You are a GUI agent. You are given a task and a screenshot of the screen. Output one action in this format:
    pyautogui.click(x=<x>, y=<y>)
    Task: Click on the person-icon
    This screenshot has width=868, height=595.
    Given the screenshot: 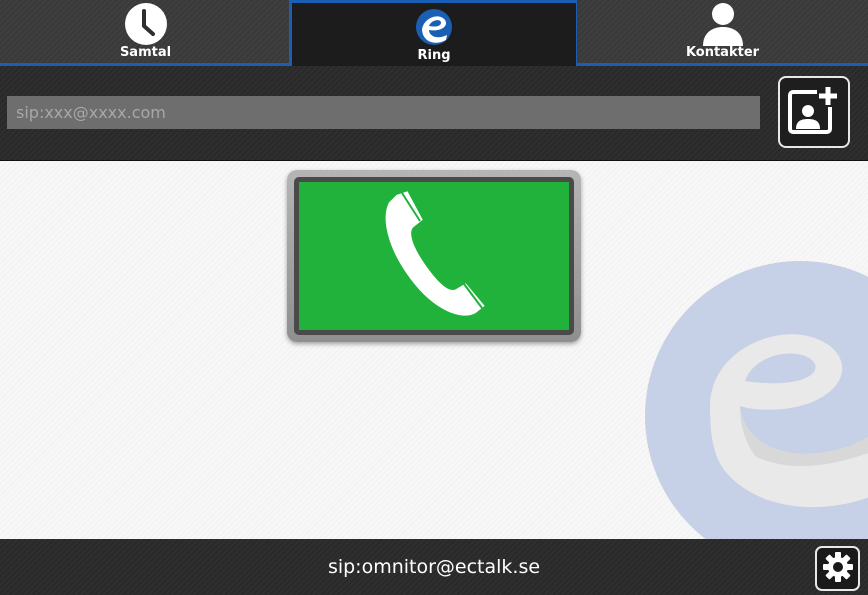 What is the action you would take?
    pyautogui.click(x=723, y=24)
    